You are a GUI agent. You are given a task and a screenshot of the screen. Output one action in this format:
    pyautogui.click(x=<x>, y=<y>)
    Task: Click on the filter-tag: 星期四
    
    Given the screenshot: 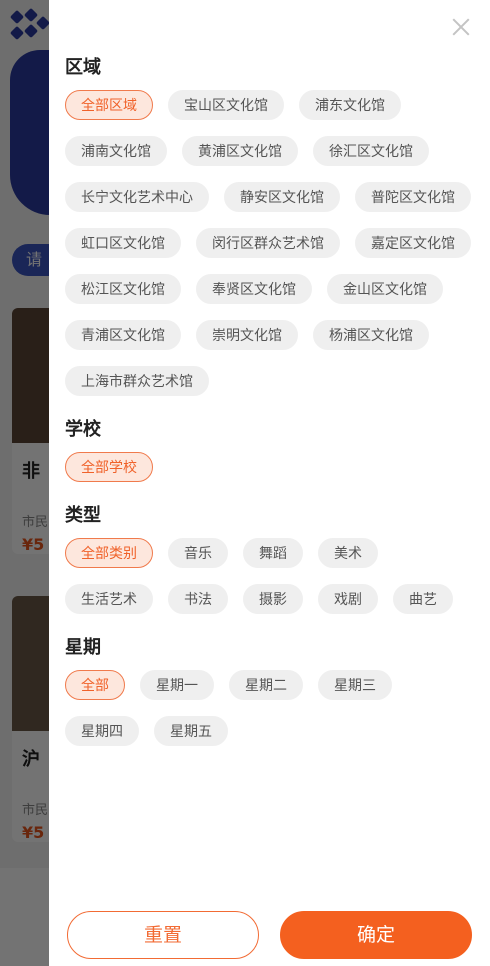 What is the action you would take?
    pyautogui.click(x=102, y=731)
    